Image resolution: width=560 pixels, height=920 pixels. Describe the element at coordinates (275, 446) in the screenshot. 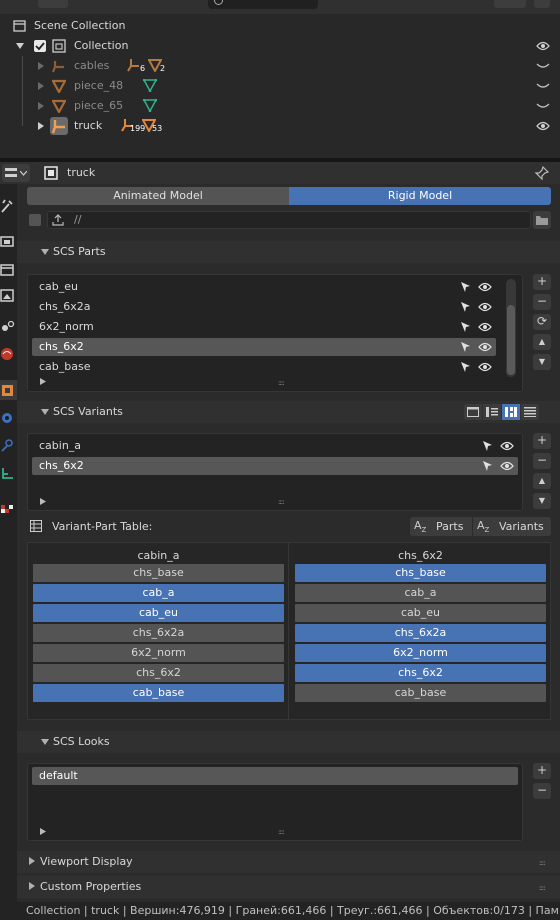

I see `list-item: cabin_a` at that location.